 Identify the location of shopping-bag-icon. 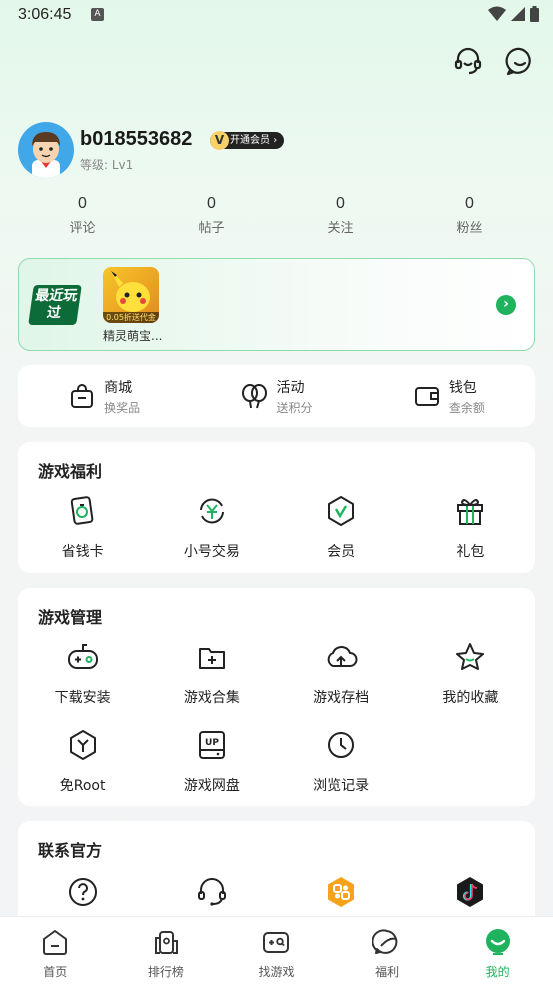
(82, 396).